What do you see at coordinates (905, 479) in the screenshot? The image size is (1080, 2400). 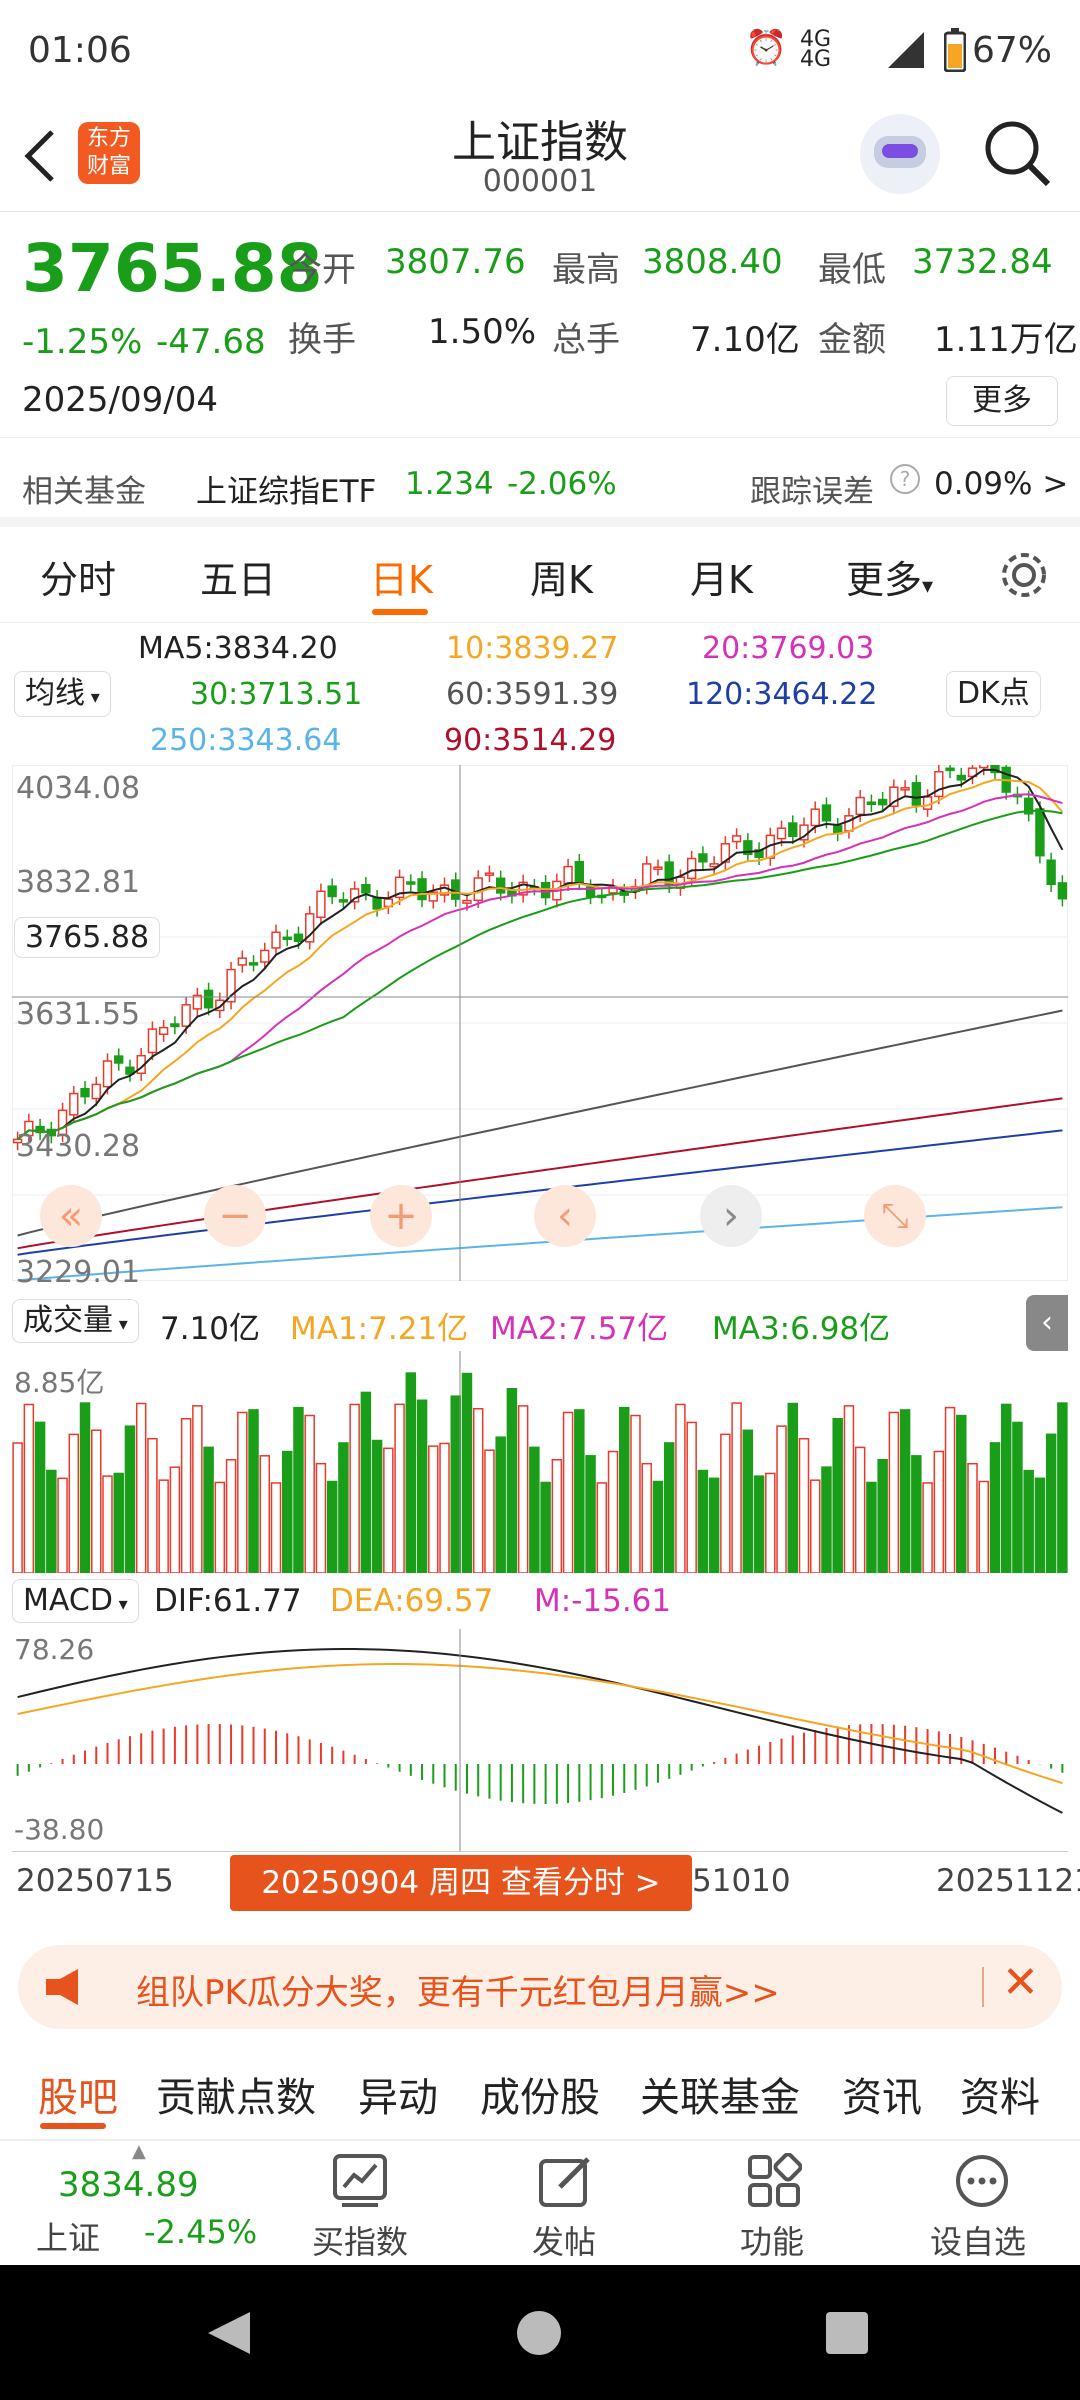 I see `help-icon: ?` at bounding box center [905, 479].